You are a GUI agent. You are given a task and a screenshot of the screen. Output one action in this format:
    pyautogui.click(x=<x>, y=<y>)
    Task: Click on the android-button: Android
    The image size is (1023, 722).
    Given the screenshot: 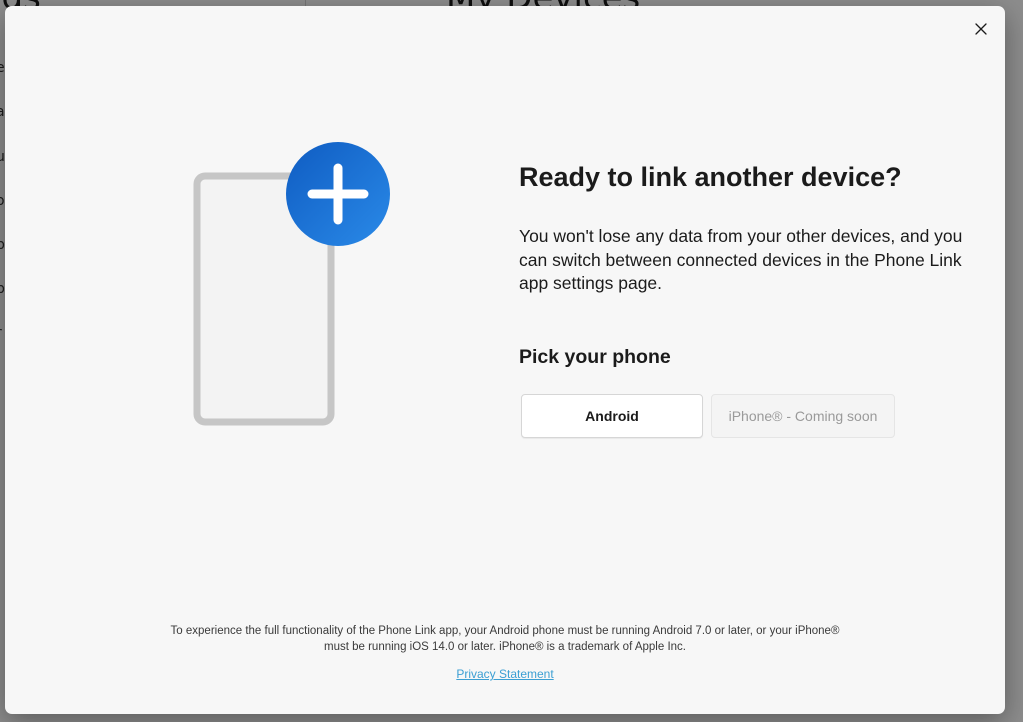 What is the action you would take?
    pyautogui.click(x=612, y=416)
    